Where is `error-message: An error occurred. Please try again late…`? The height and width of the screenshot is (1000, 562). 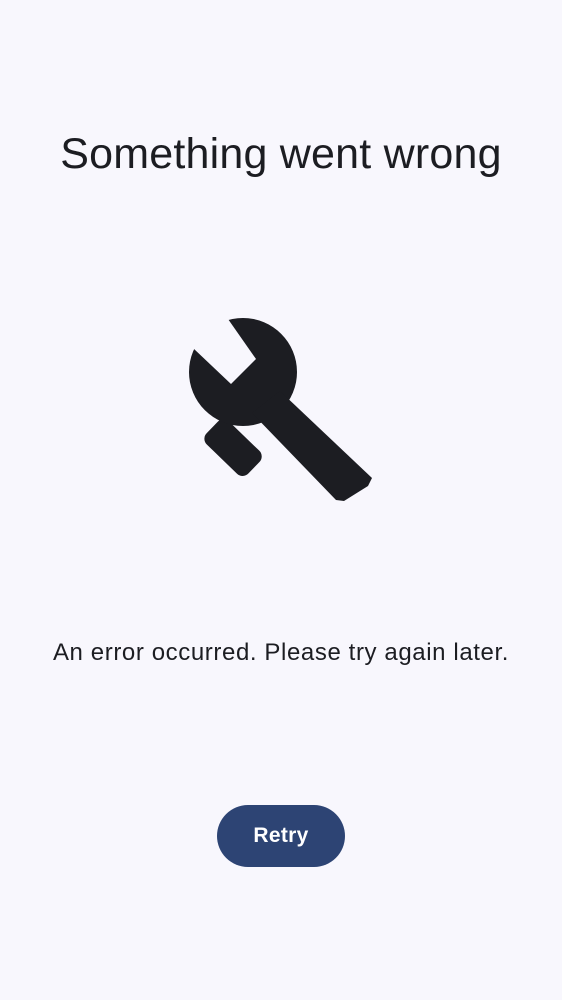
error-message: An error occurred. Please try again late… is located at coordinates (281, 652).